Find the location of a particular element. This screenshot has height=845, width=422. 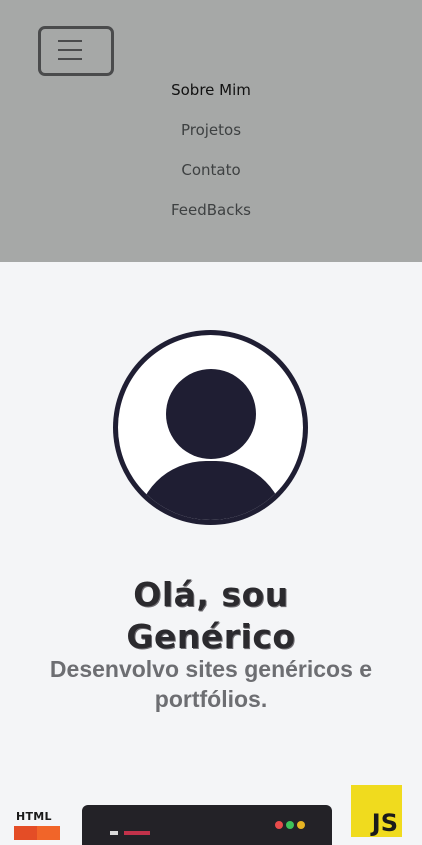

avatar-body is located at coordinates (211, 490).